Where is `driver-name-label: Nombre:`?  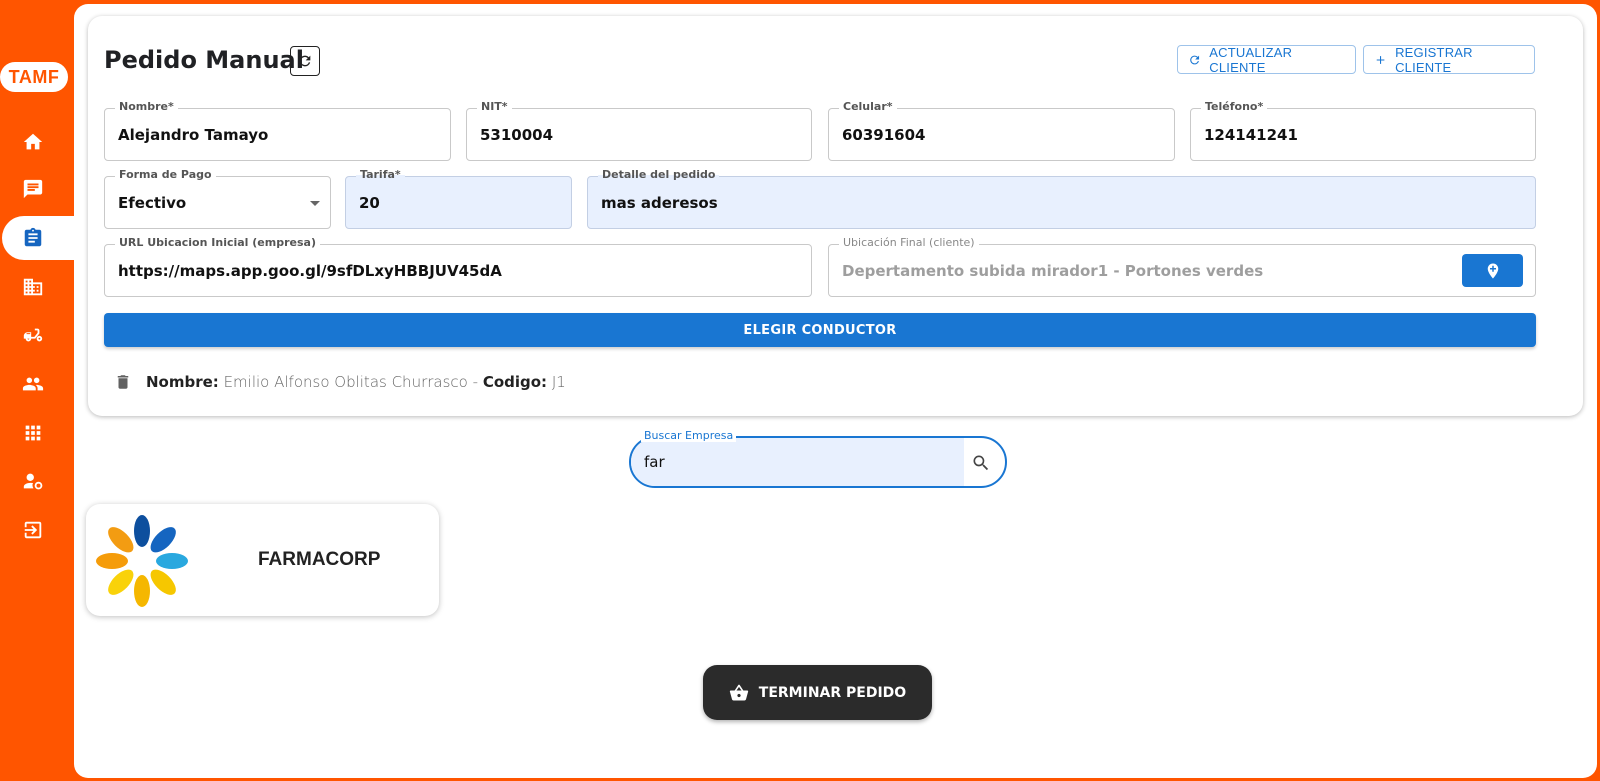
driver-name-label: Nombre: is located at coordinates (182, 382).